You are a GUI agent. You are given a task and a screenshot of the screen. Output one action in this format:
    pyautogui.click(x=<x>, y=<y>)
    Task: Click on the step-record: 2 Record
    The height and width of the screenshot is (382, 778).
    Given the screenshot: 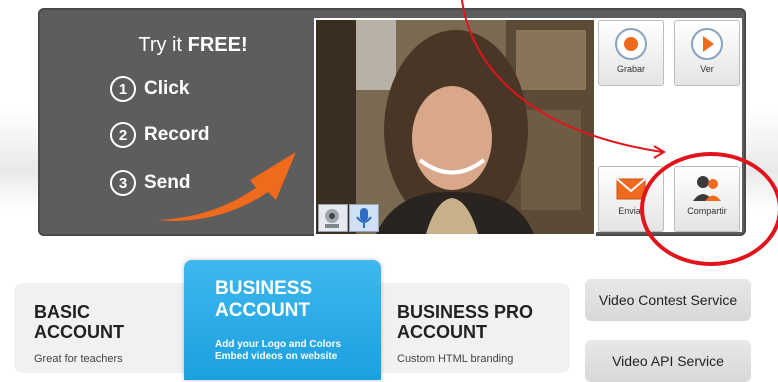 What is the action you would take?
    pyautogui.click(x=159, y=135)
    